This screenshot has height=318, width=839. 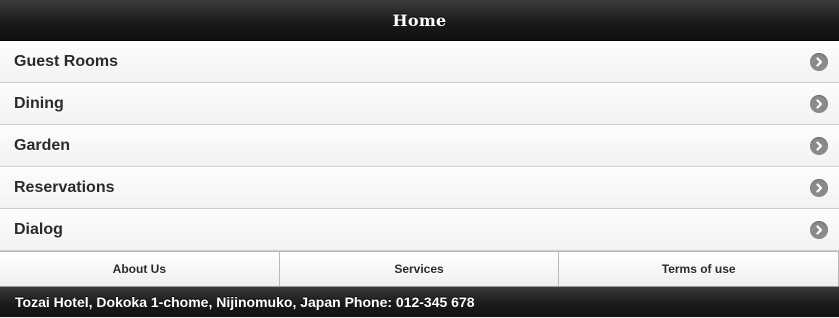 What do you see at coordinates (419, 188) in the screenshot?
I see `menu-item-reservations: Reservations` at bounding box center [419, 188].